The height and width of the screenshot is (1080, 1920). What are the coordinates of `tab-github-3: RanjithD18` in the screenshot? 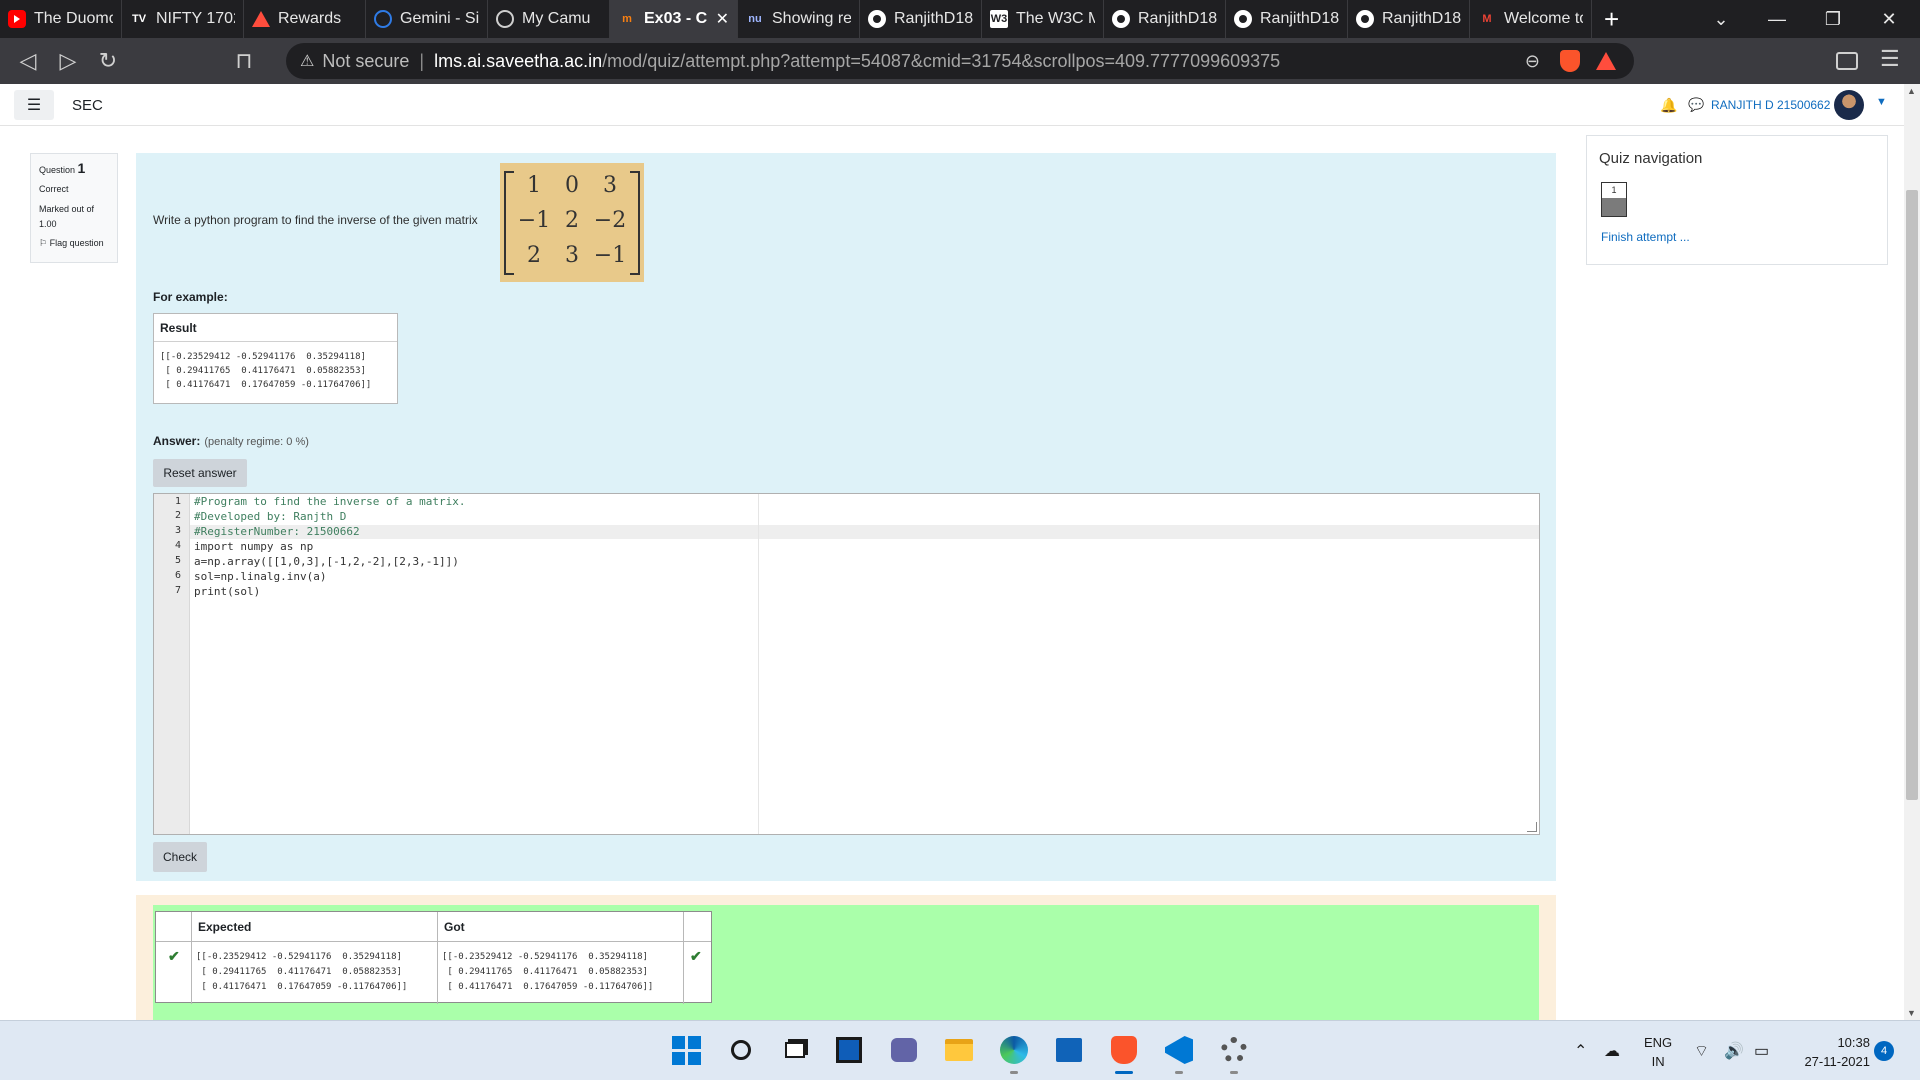 It's located at (1287, 19).